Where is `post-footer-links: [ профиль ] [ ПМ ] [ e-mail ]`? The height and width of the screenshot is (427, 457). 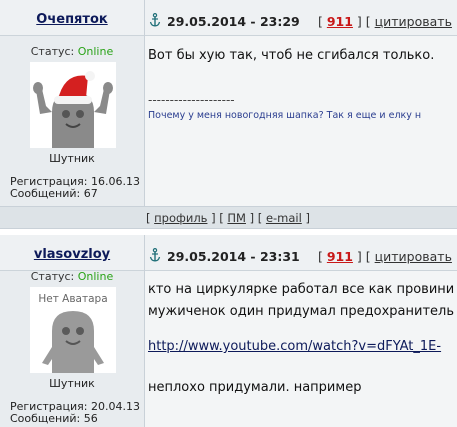
post-footer-links: [ профиль ] [ ПМ ] [ e-mail ] is located at coordinates (228, 218).